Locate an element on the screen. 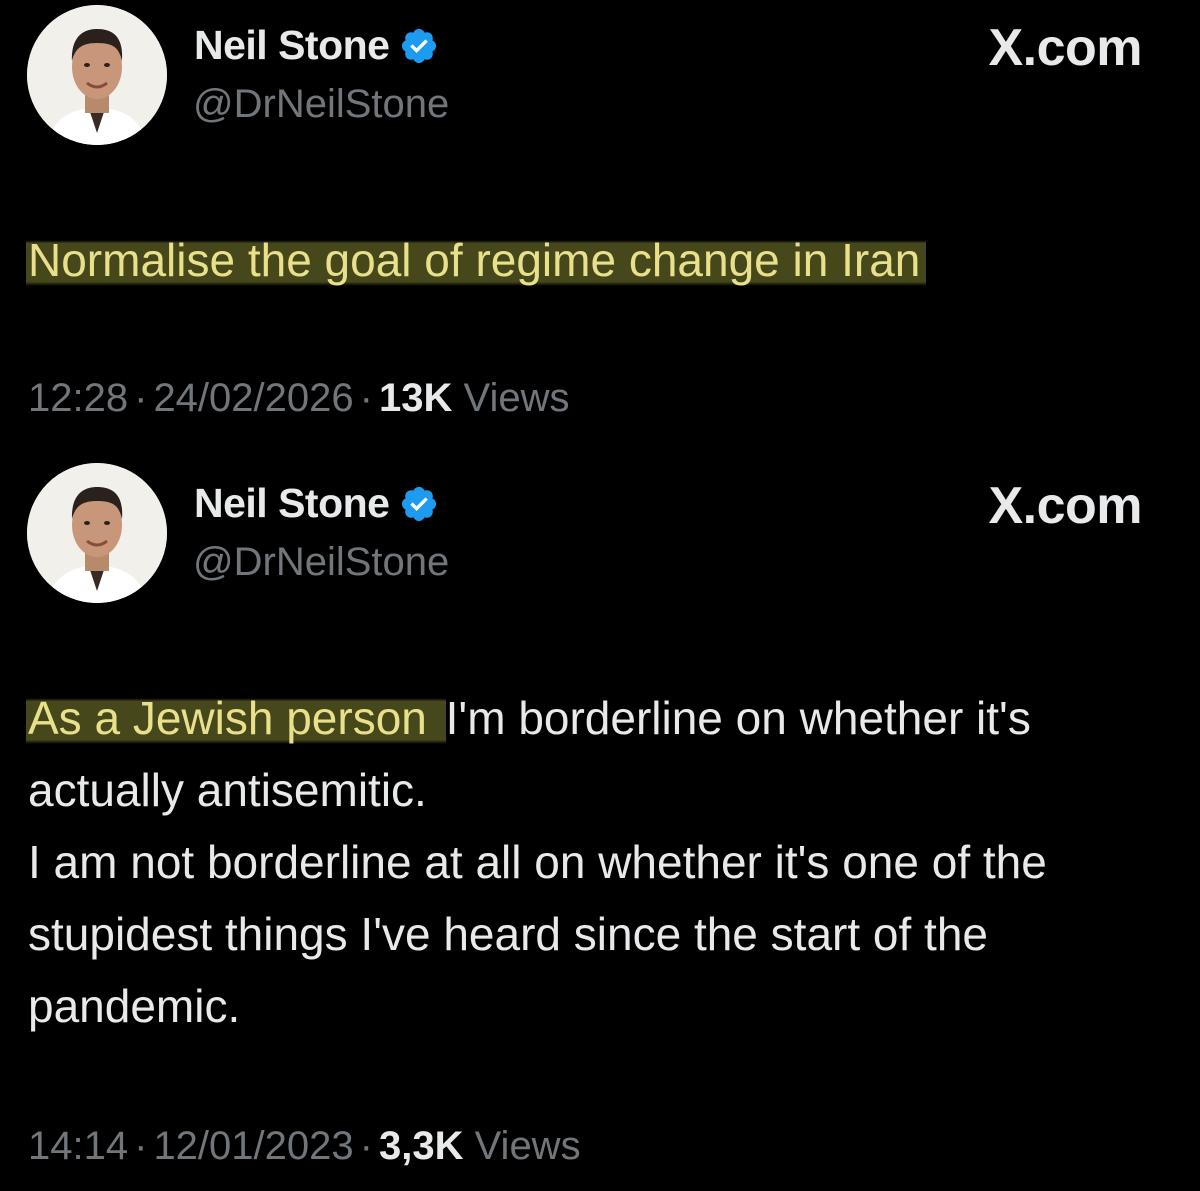  tweet-meta: 14:14 · 12/01/2023 · 3,3K Views is located at coordinates (304, 1146).